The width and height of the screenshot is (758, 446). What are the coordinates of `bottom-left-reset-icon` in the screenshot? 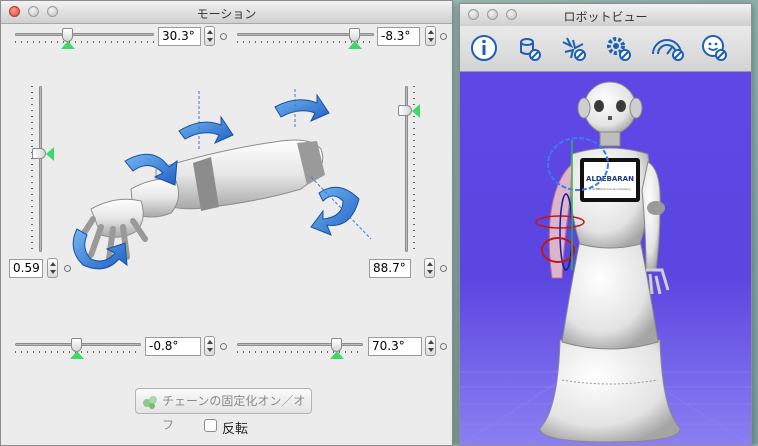 It's located at (223, 346).